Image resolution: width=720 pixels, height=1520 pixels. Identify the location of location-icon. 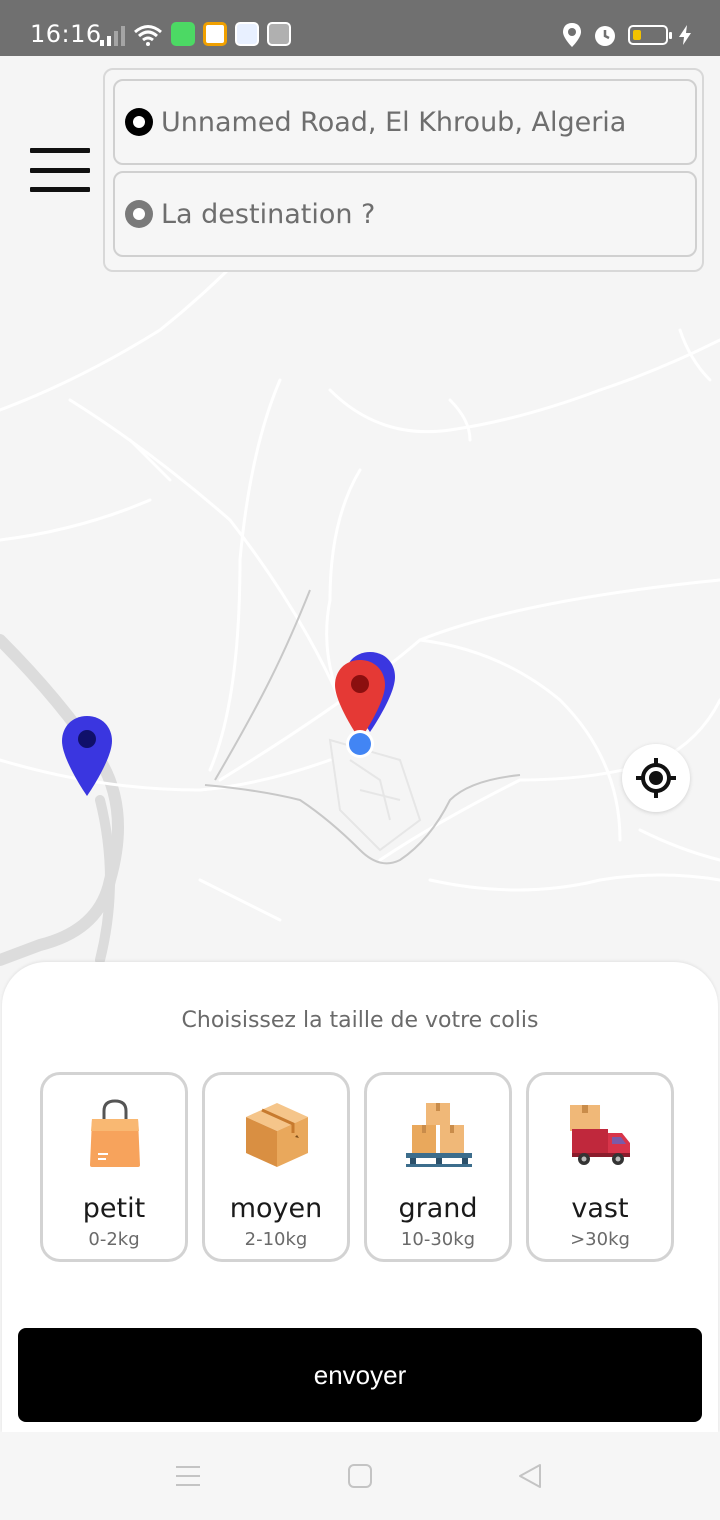
(572, 35).